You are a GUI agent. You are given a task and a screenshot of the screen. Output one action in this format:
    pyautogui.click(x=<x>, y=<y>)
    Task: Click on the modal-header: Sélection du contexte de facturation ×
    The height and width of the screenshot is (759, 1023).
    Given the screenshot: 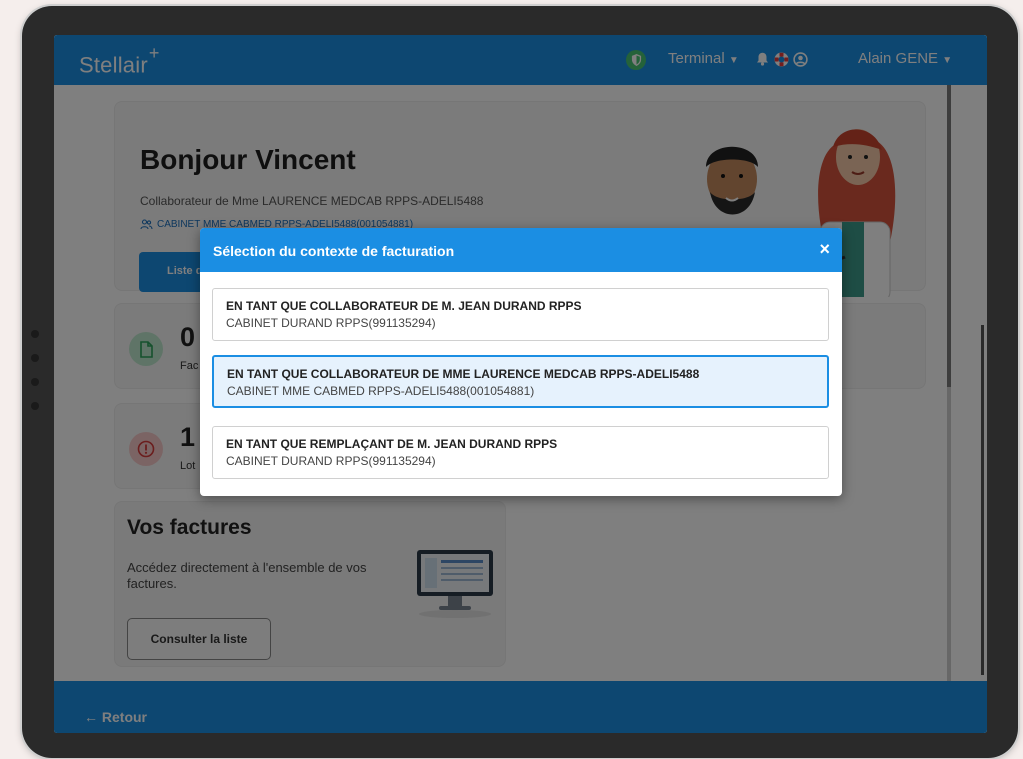 What is the action you would take?
    pyautogui.click(x=521, y=250)
    